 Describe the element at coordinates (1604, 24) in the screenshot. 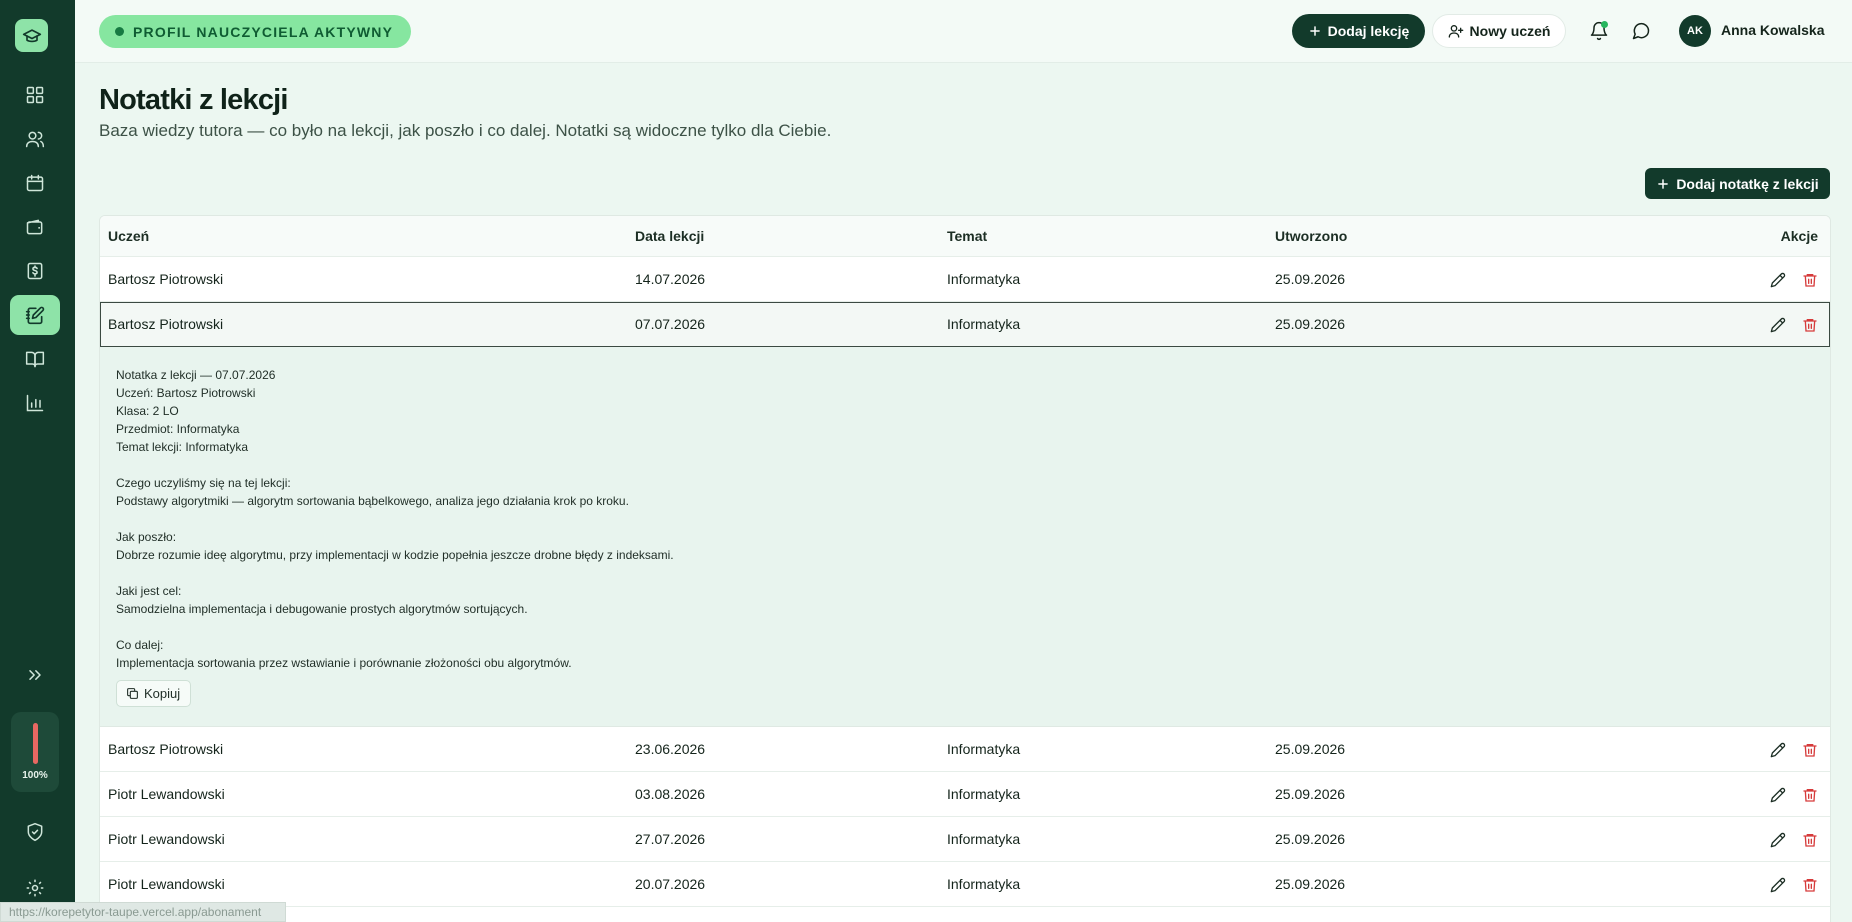

I see `notification-dot` at that location.